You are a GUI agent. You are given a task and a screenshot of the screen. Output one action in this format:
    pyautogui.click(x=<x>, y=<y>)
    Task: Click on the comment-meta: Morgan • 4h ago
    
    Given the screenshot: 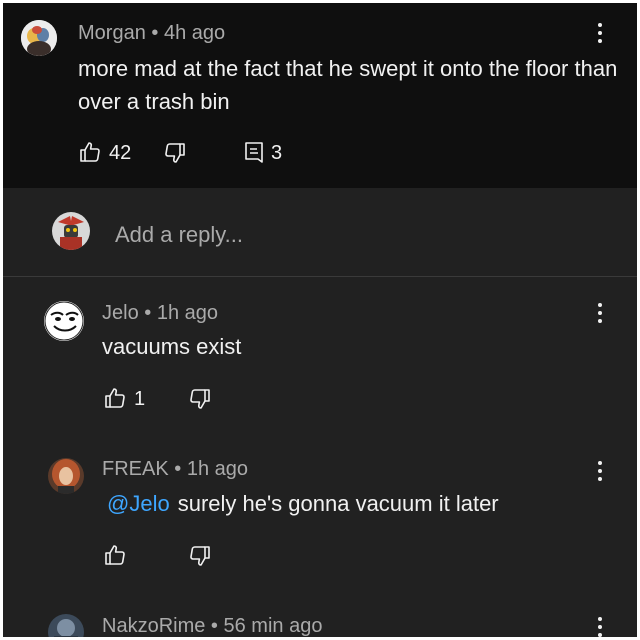 What is the action you would take?
    pyautogui.click(x=151, y=33)
    